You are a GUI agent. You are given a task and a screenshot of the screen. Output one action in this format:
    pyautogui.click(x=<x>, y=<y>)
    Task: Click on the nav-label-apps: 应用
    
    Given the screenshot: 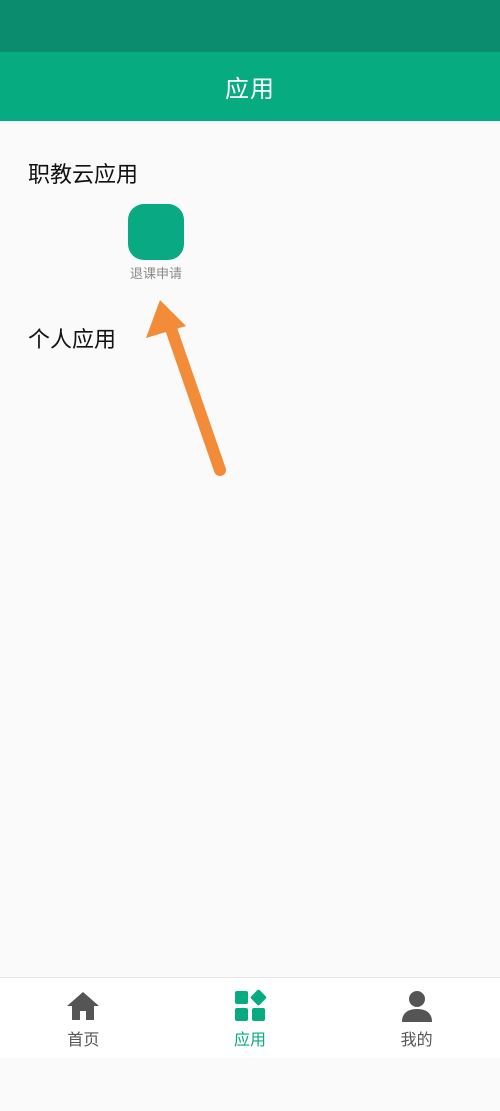 What is the action you would take?
    pyautogui.click(x=250, y=1039)
    